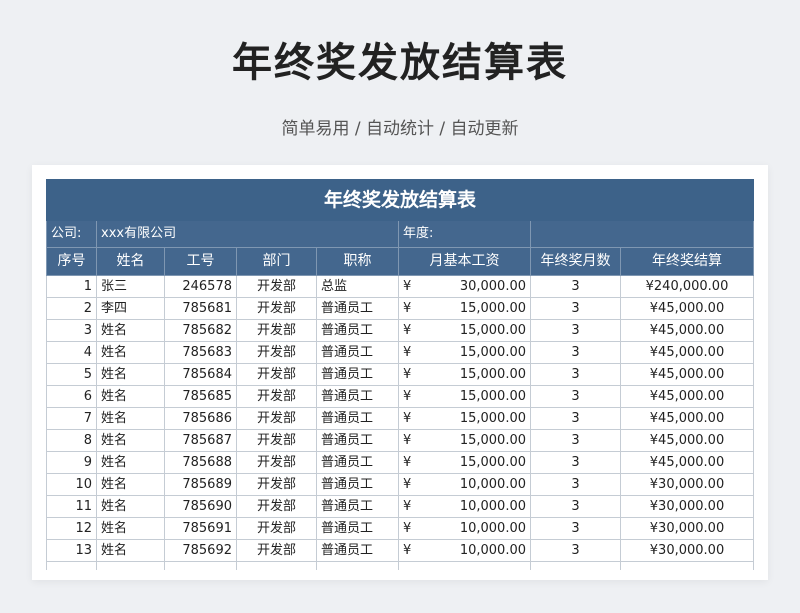 The image size is (800, 613). Describe the element at coordinates (71, 374) in the screenshot. I see `cell-no: 5` at that location.